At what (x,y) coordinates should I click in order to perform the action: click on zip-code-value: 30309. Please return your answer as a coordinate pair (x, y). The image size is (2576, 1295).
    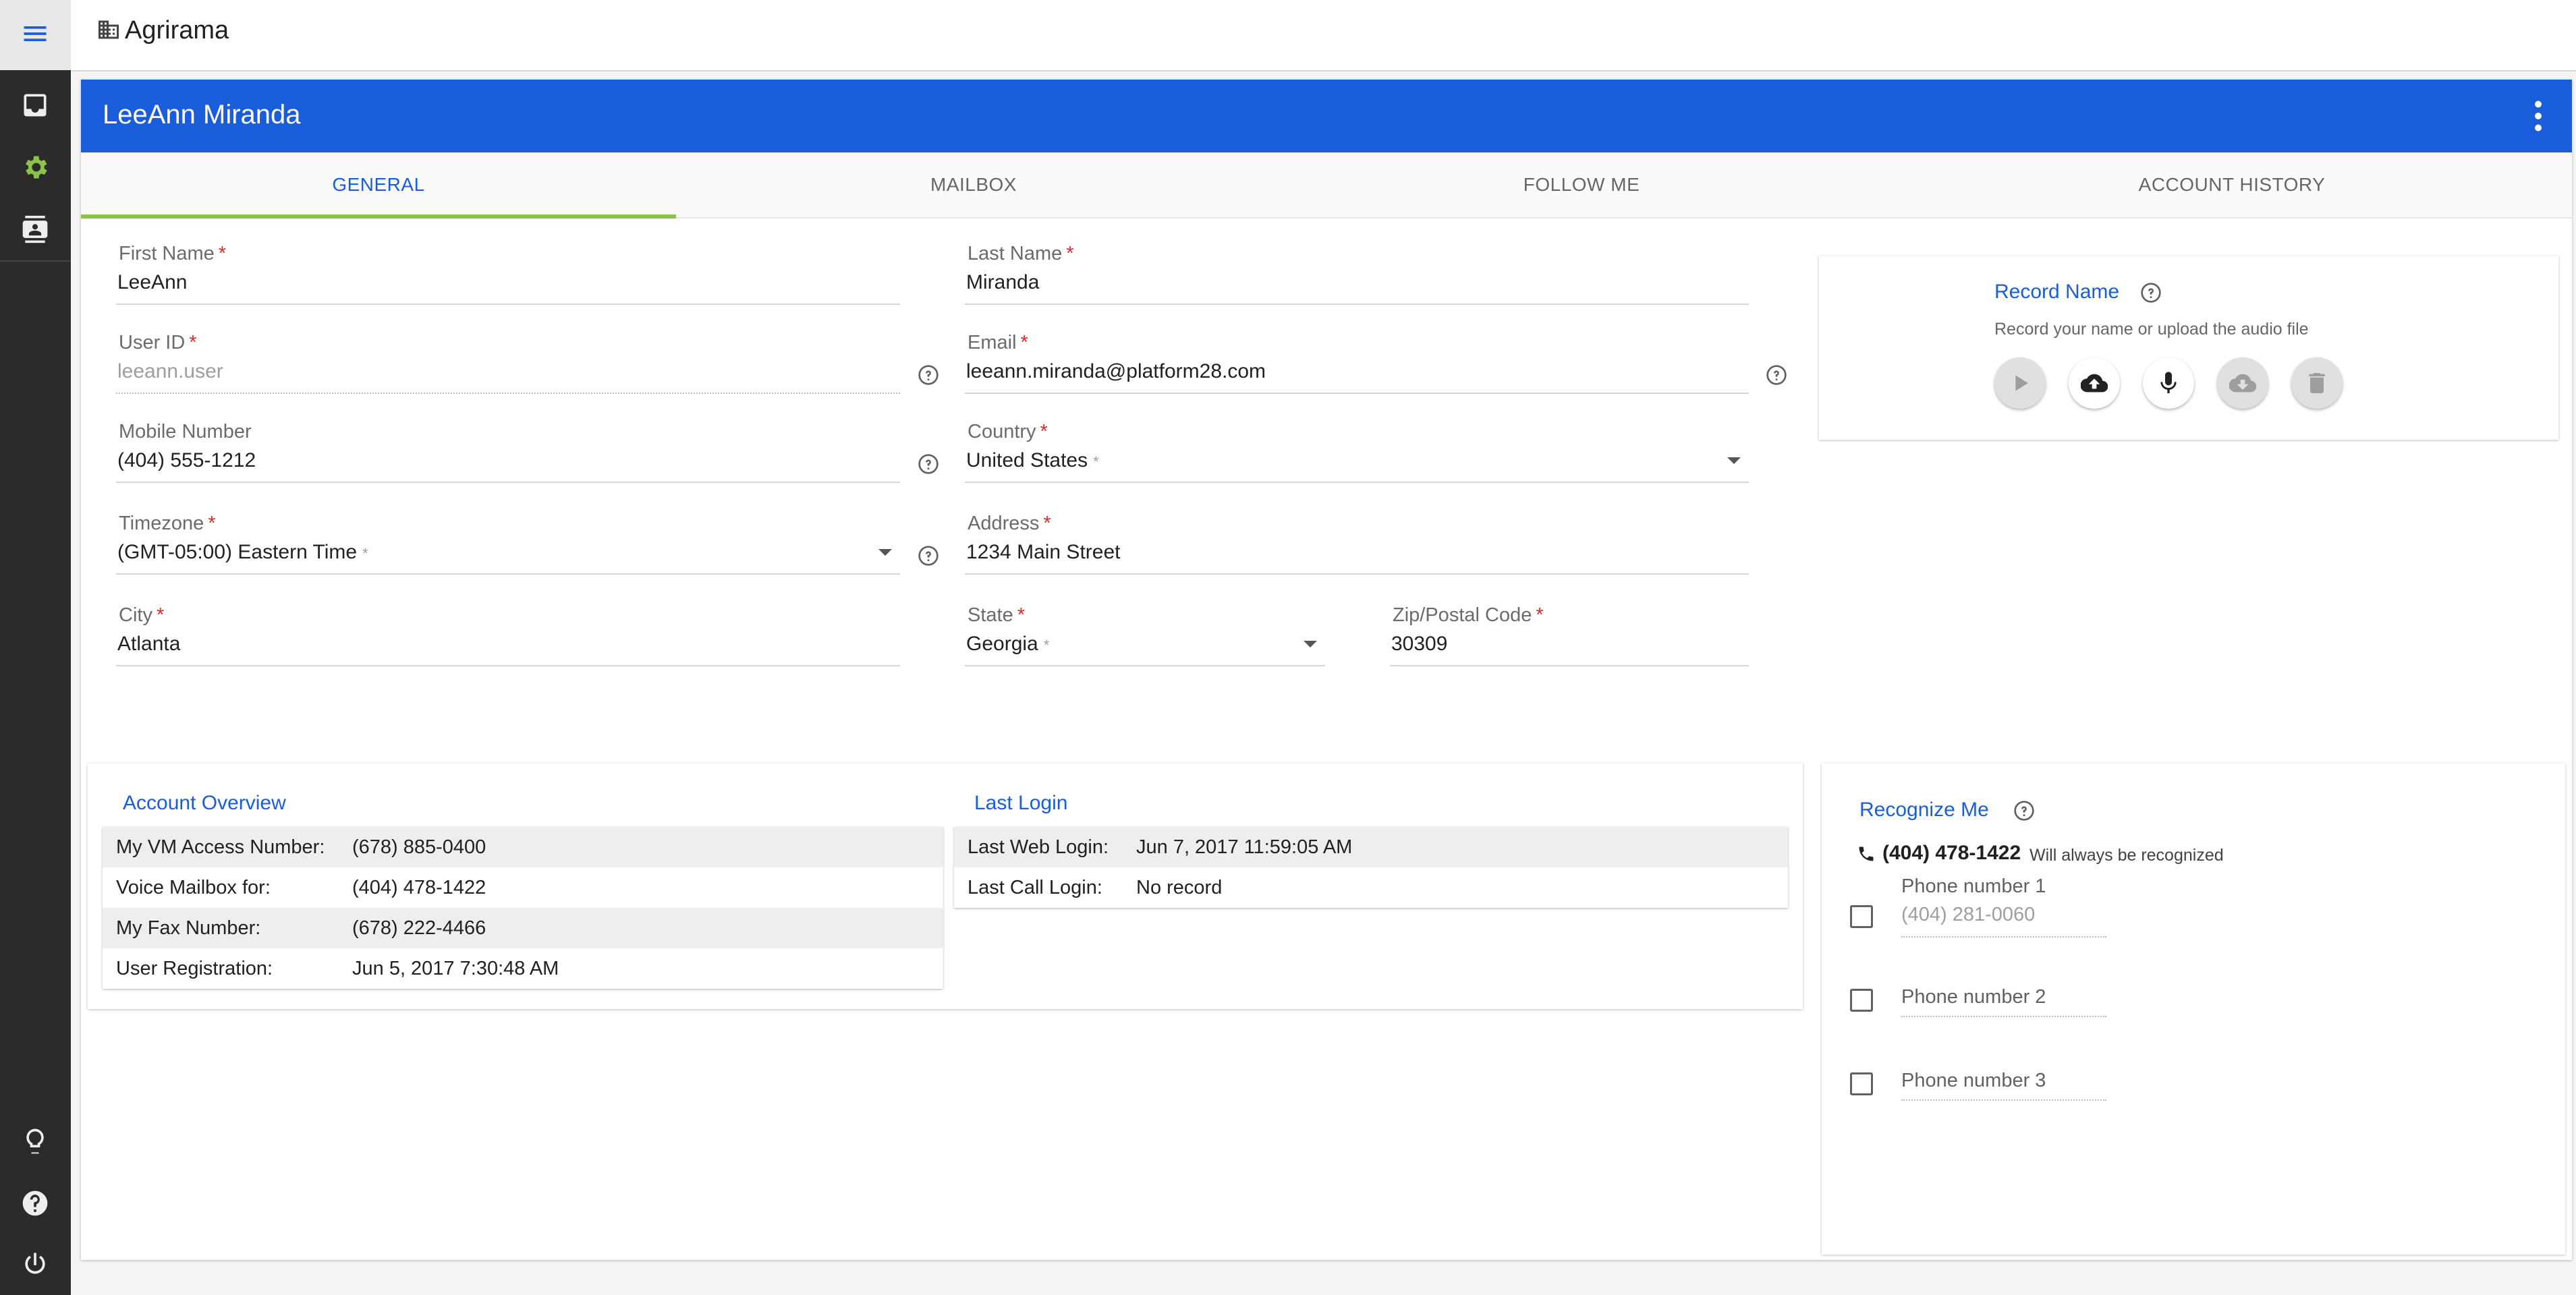
    Looking at the image, I should click on (1419, 644).